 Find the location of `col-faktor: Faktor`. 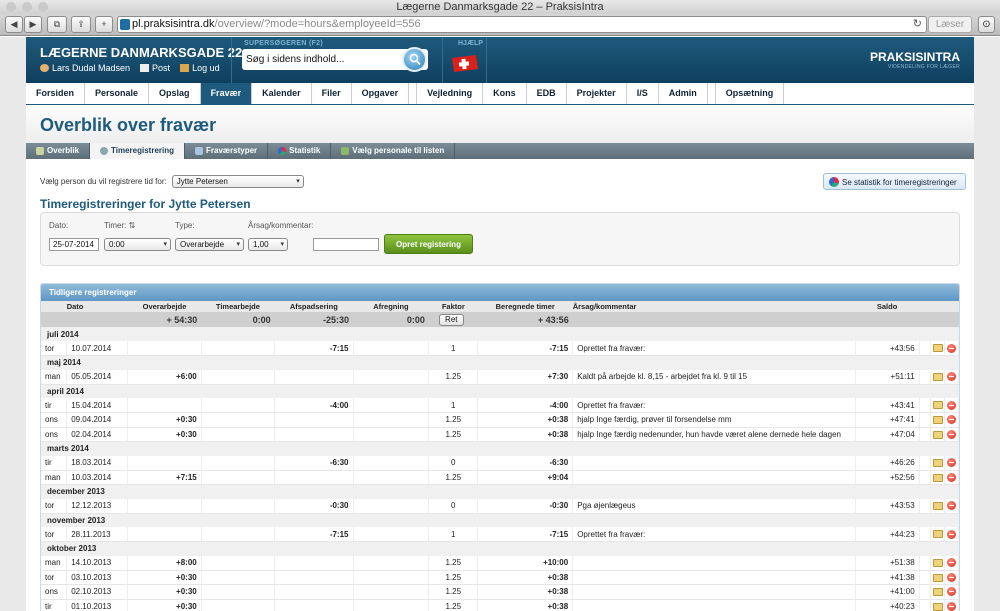

col-faktor: Faktor is located at coordinates (453, 306).